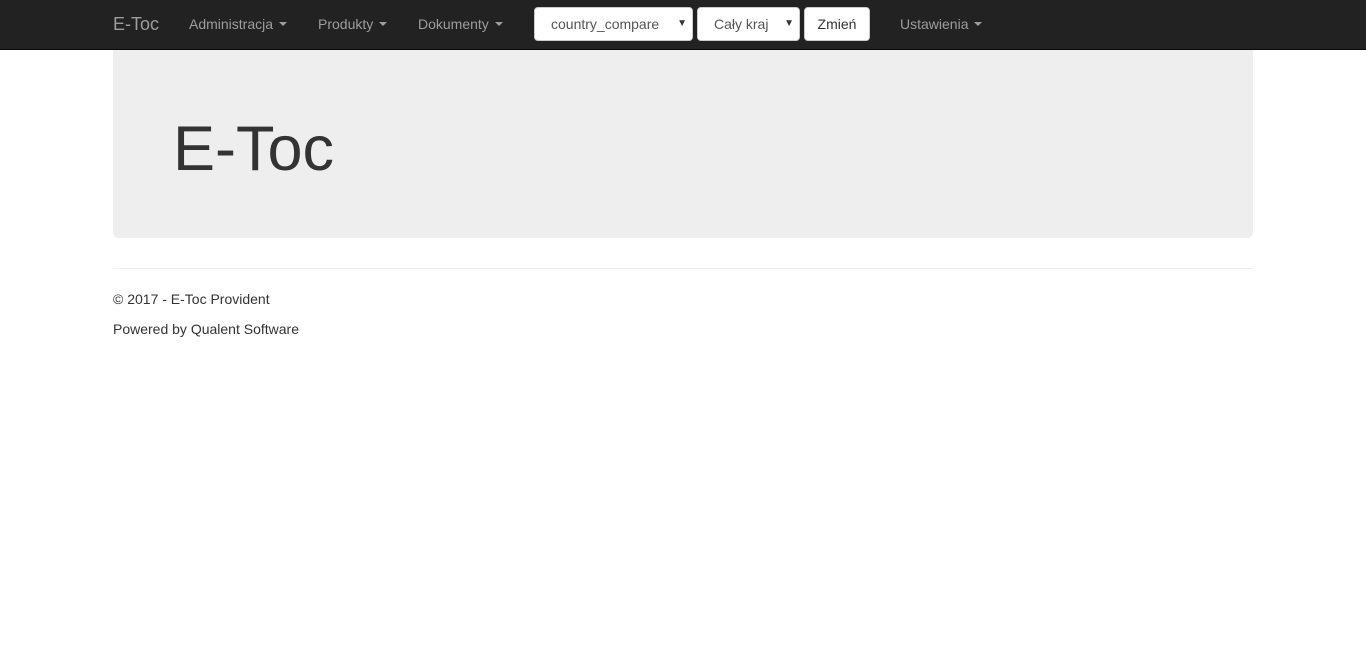 This screenshot has height=661, width=1366. What do you see at coordinates (741, 24) in the screenshot?
I see `region-select-value: Cały kraj` at bounding box center [741, 24].